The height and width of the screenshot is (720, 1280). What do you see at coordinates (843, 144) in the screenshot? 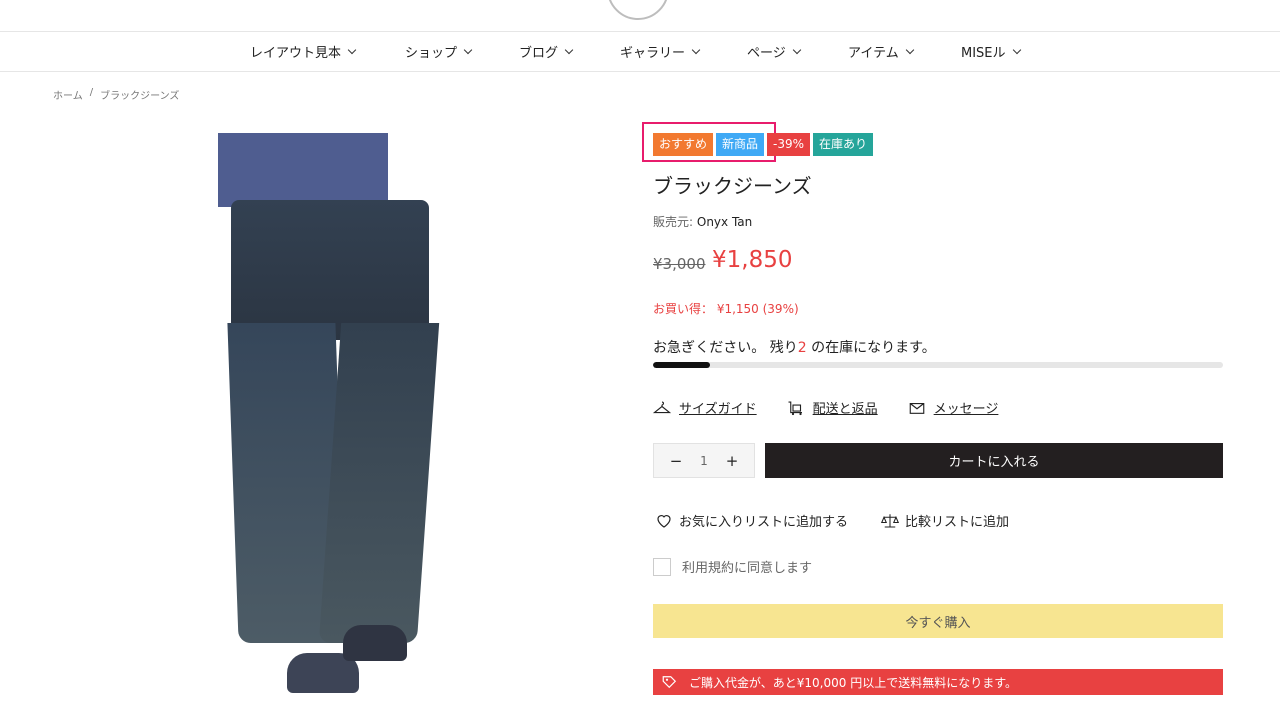
I see `badge-in-stock: 在庫あり` at bounding box center [843, 144].